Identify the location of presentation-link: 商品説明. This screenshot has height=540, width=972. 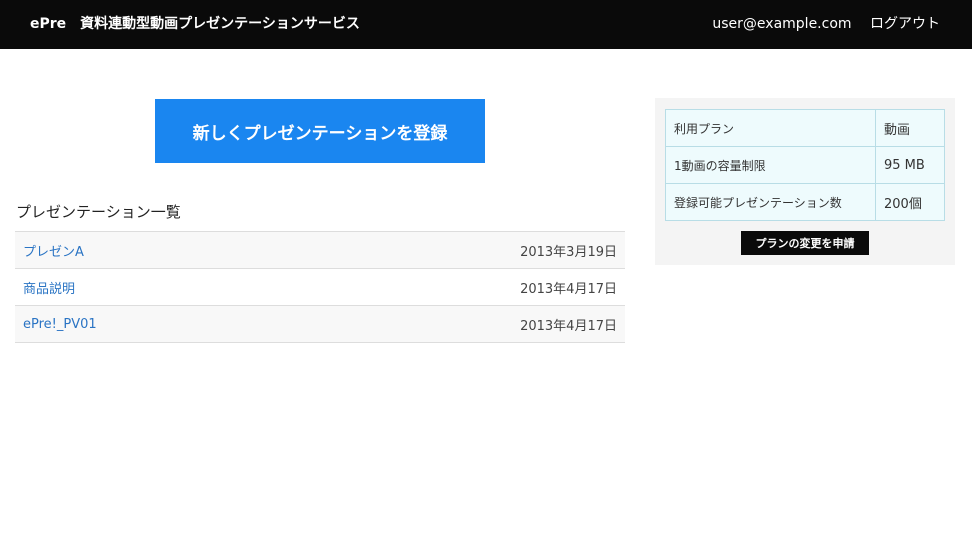
(49, 287).